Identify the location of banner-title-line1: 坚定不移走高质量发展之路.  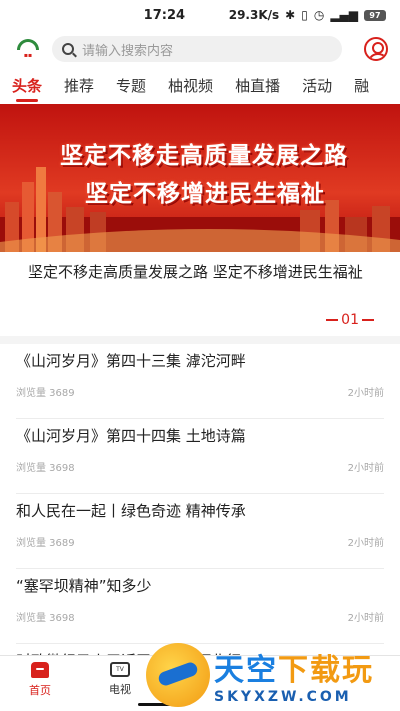
(204, 156).